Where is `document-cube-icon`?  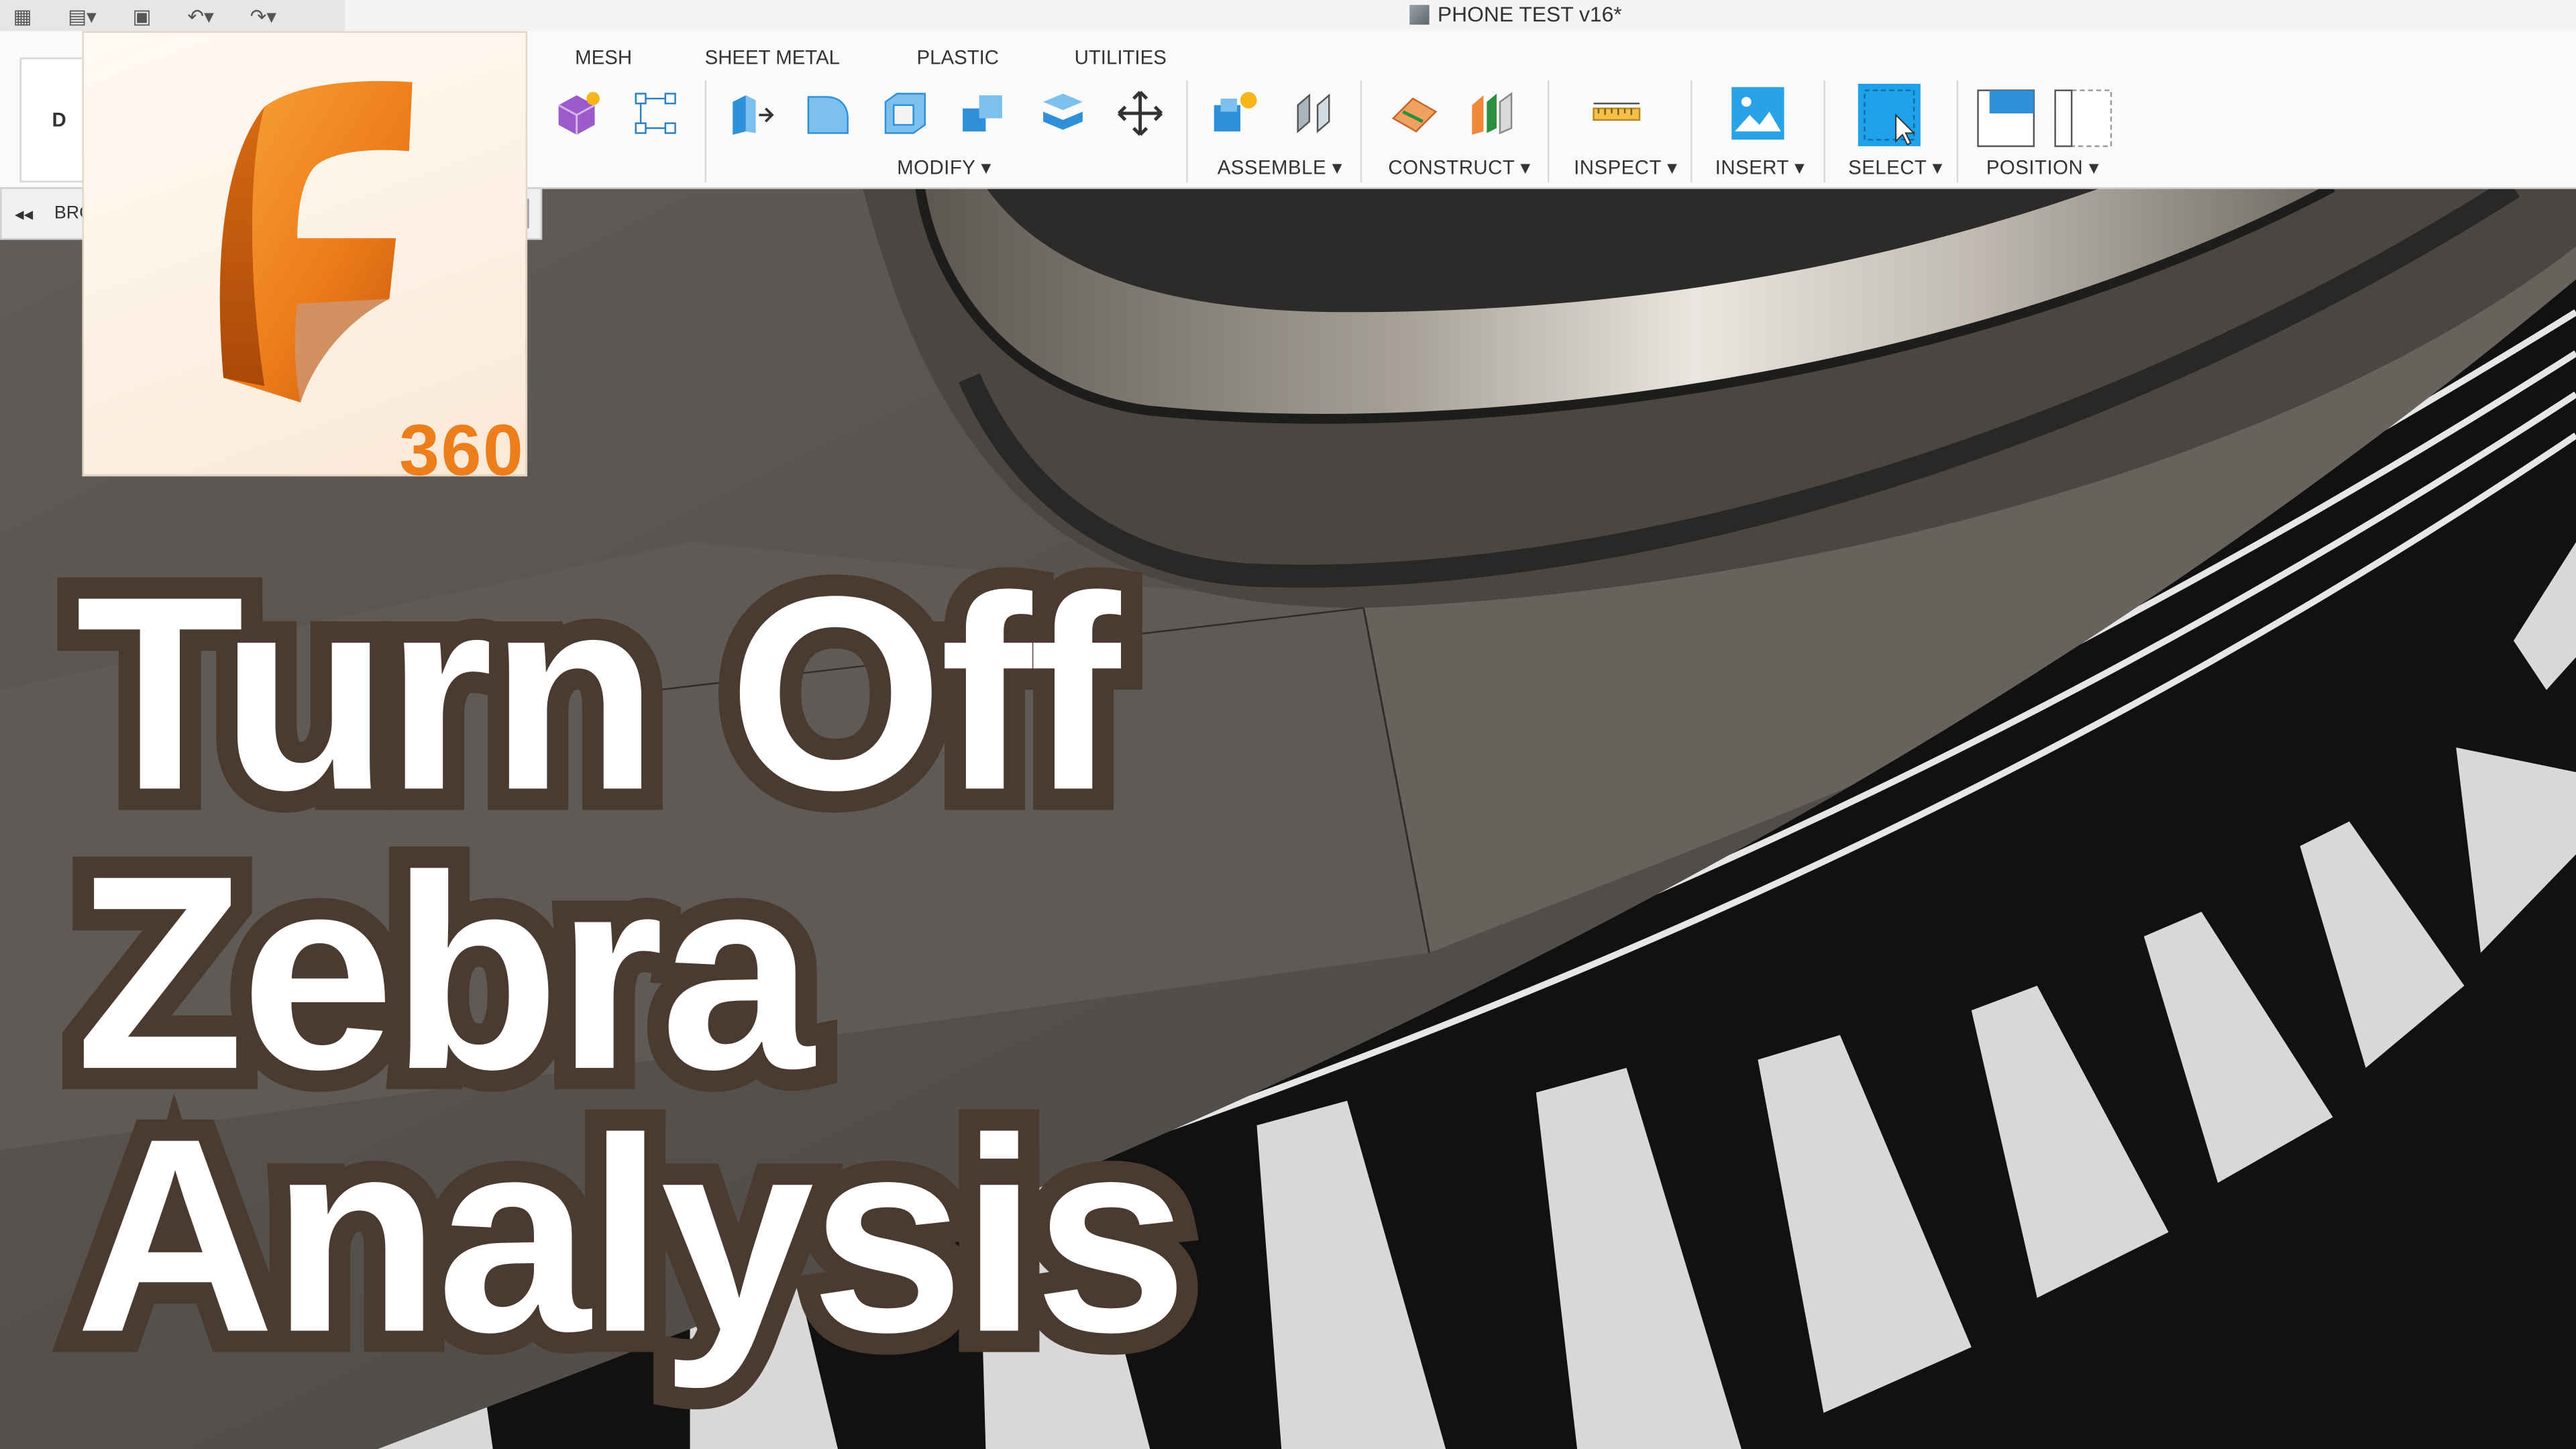
document-cube-icon is located at coordinates (1419, 14).